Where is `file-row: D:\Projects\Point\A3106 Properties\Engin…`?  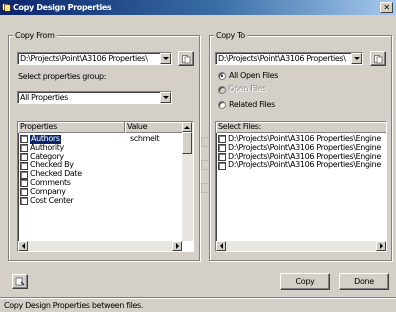 file-row: D:\Projects\Point\A3106 Properties\Engin… is located at coordinates (301, 165).